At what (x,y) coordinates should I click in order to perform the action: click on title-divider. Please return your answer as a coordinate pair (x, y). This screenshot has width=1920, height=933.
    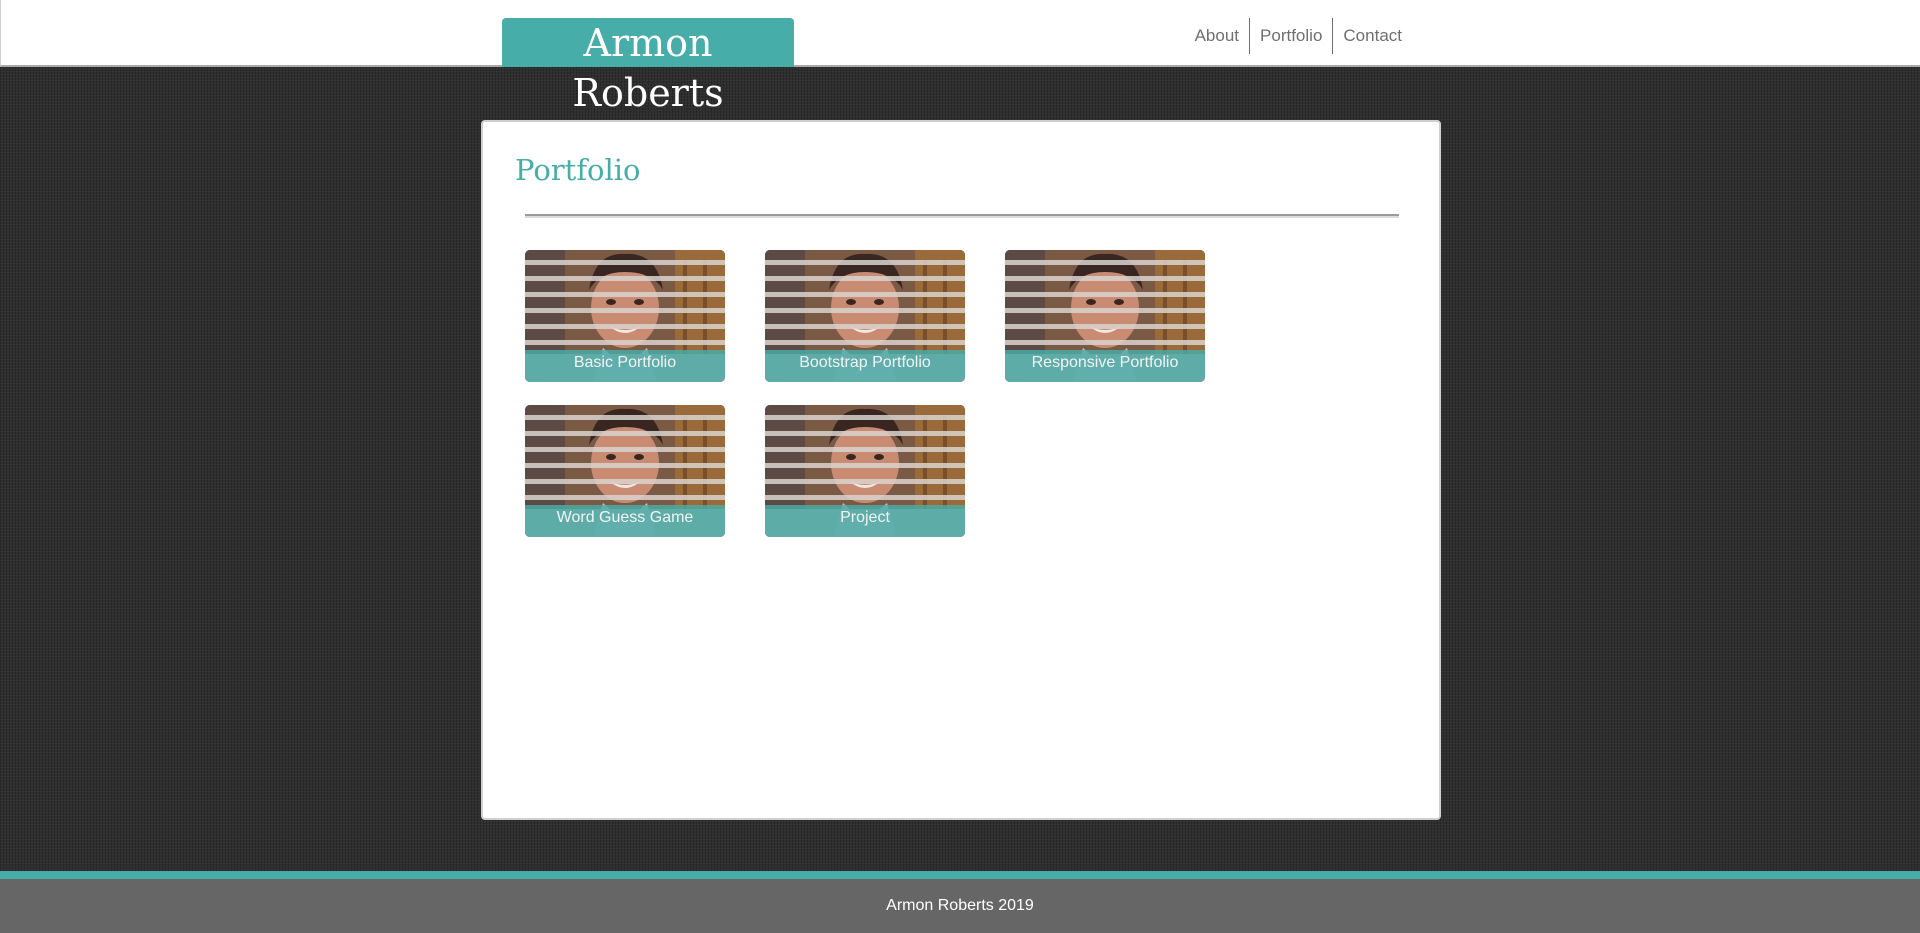
    Looking at the image, I should click on (962, 216).